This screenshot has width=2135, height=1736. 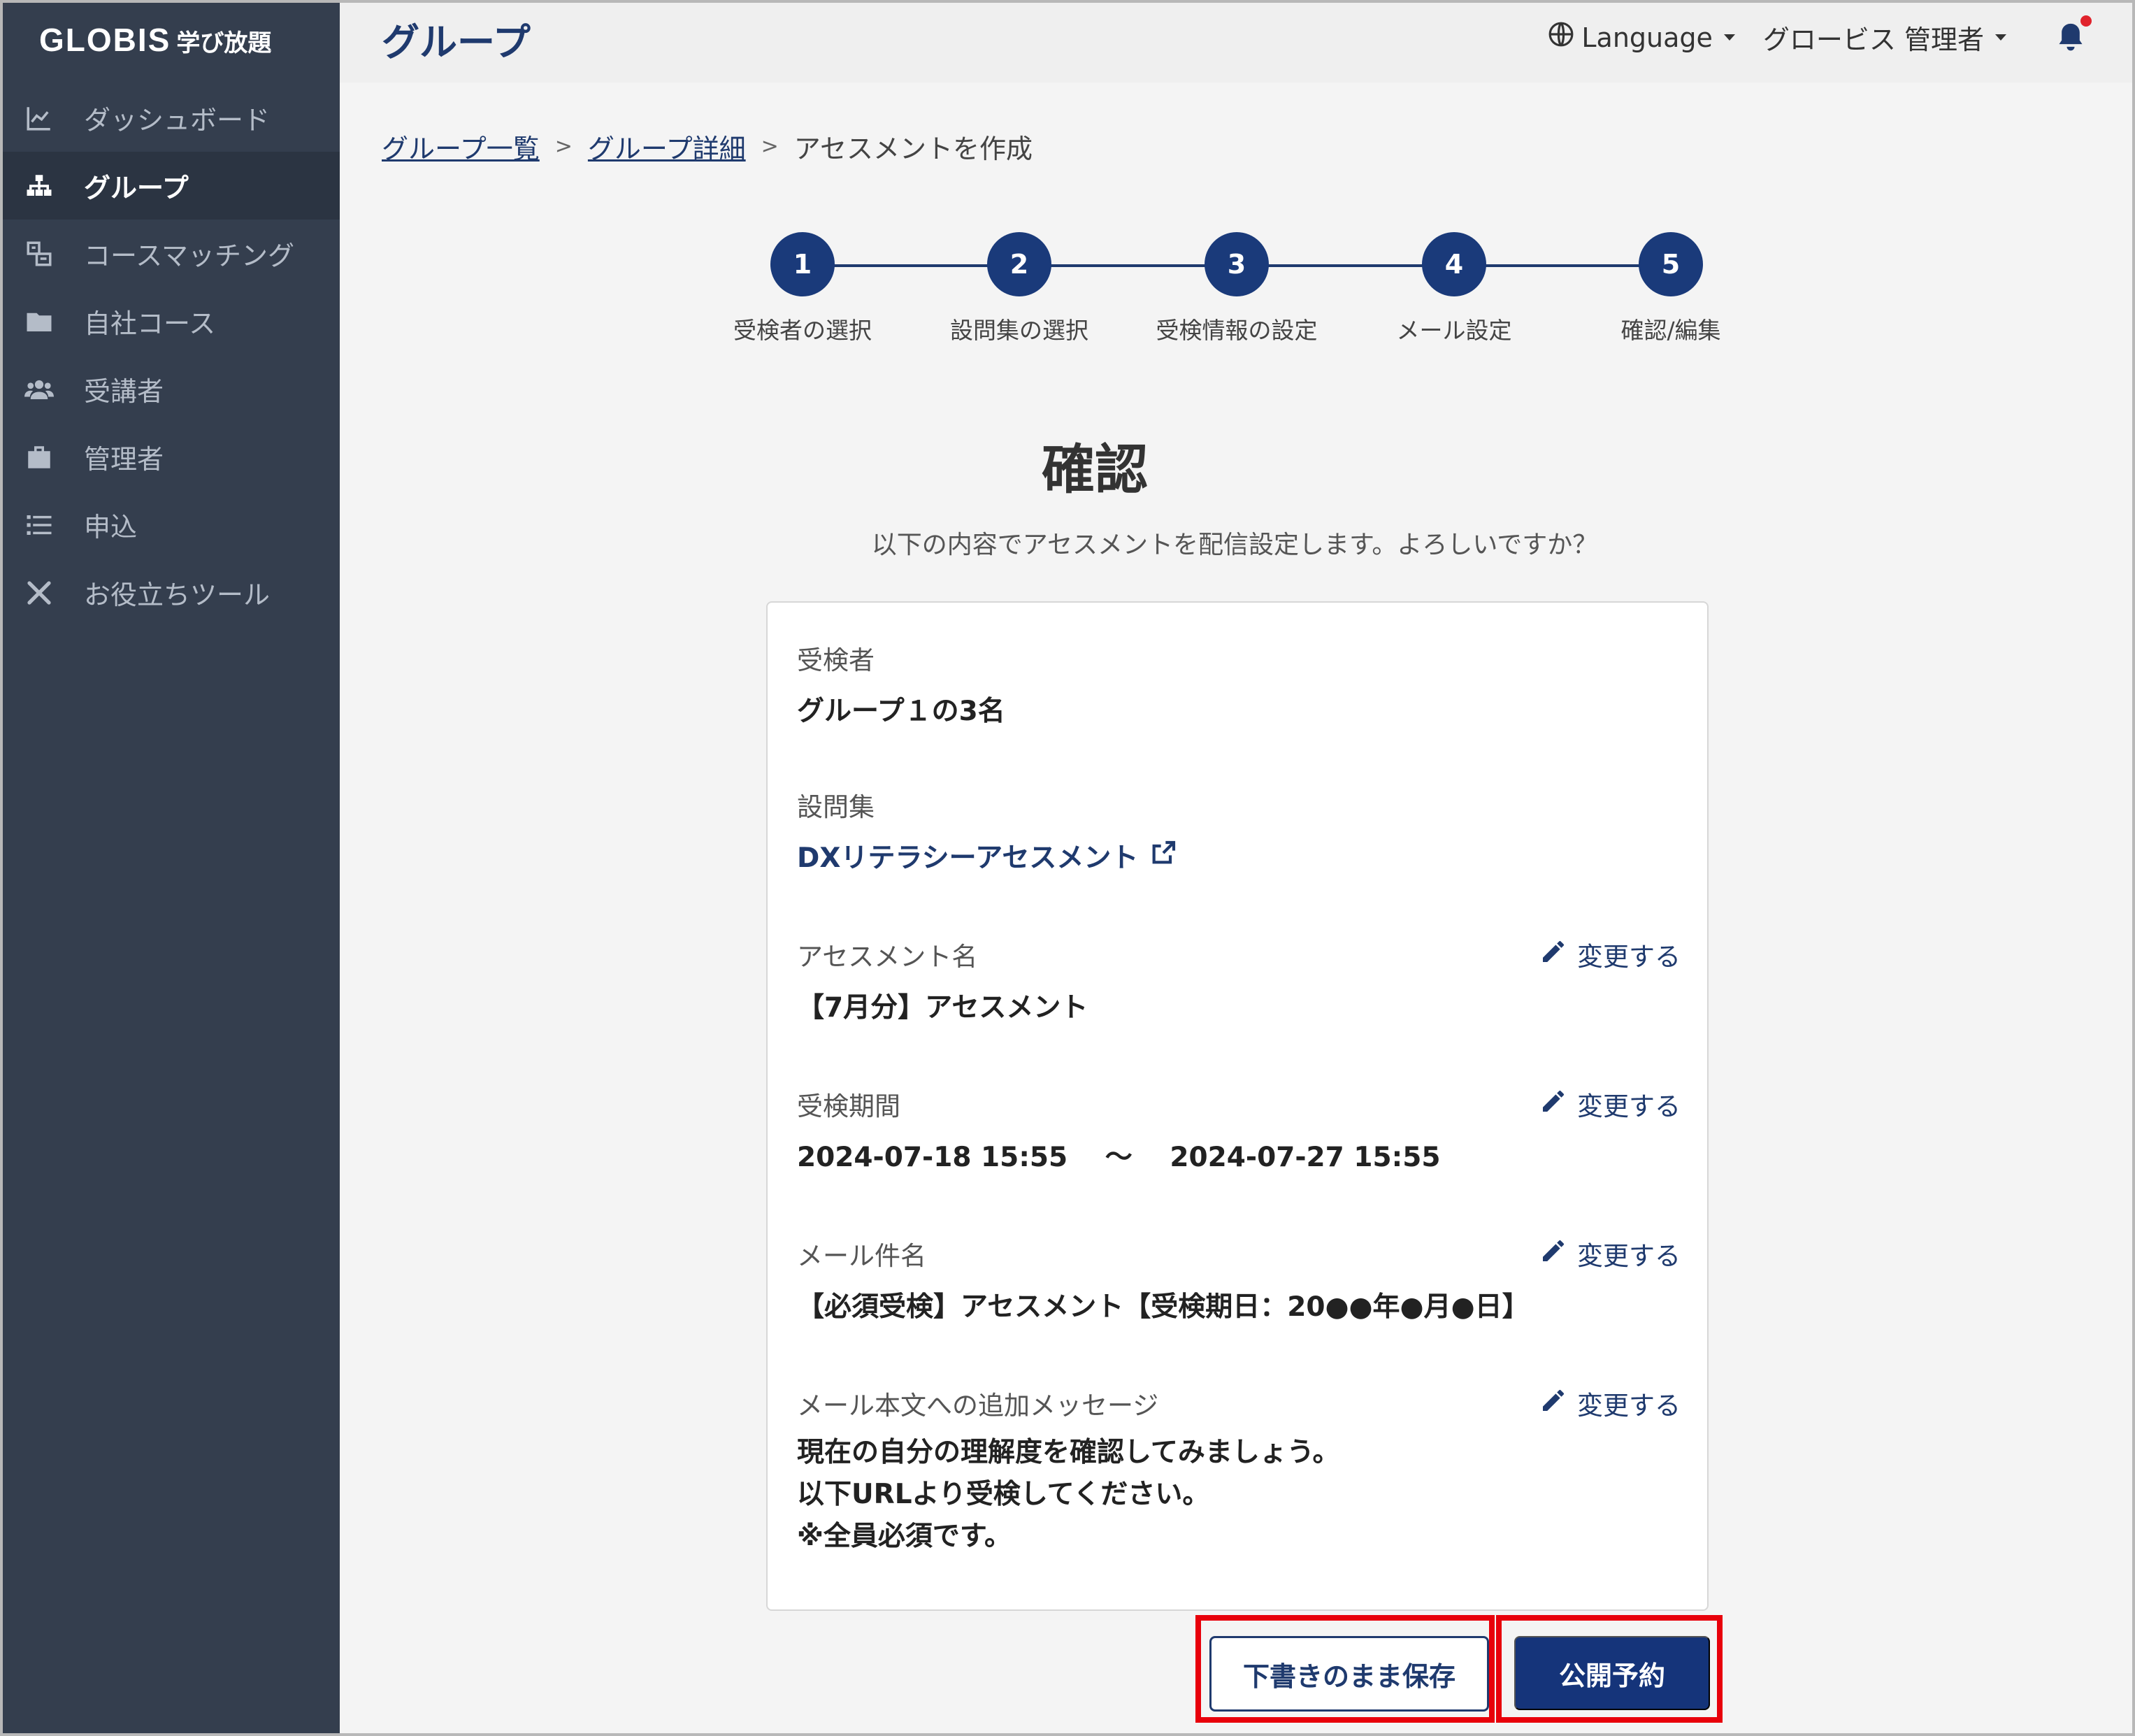 I want to click on field-assessment-name: アセスメント名 【7月分】アセスメント 変更する, so click(x=1239, y=982).